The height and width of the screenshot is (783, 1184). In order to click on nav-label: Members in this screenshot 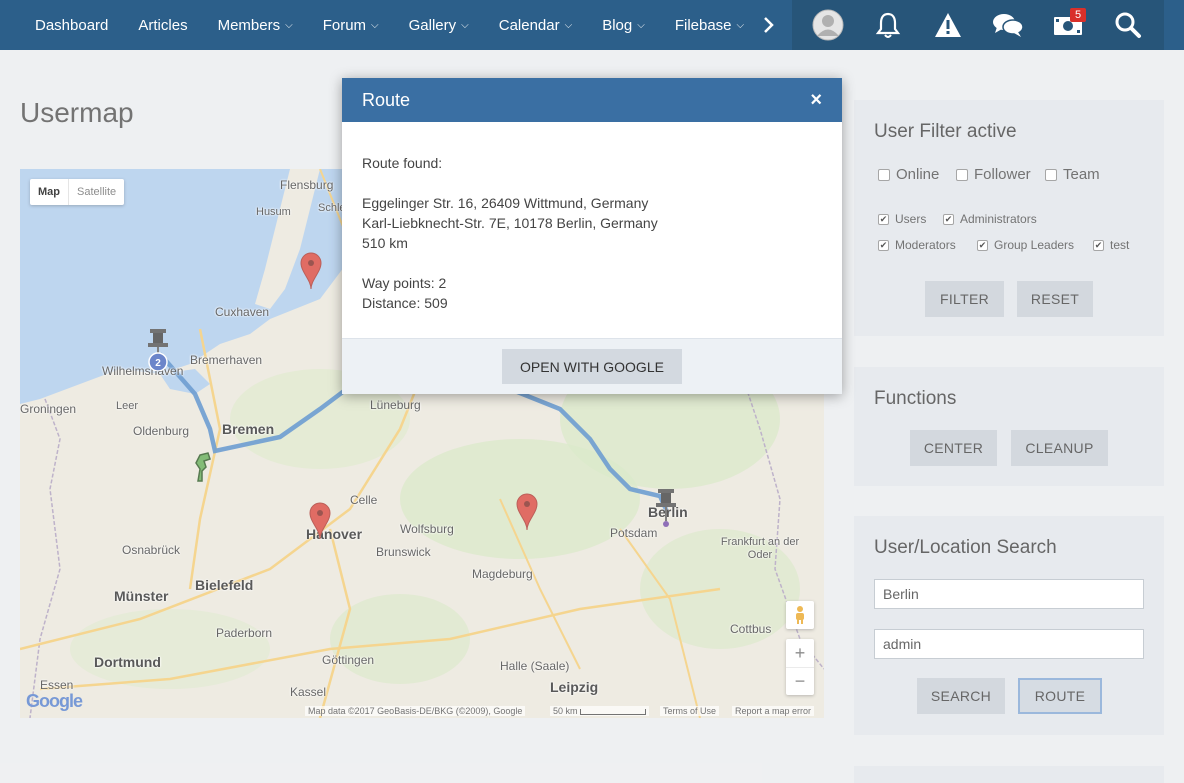, I will do `click(249, 25)`.